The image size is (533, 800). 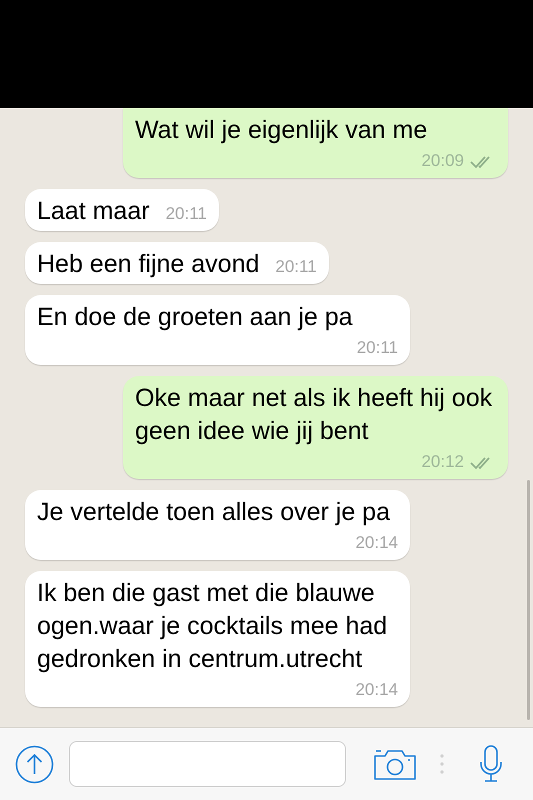 What do you see at coordinates (148, 264) in the screenshot?
I see `message-text: Heb een fijne avond` at bounding box center [148, 264].